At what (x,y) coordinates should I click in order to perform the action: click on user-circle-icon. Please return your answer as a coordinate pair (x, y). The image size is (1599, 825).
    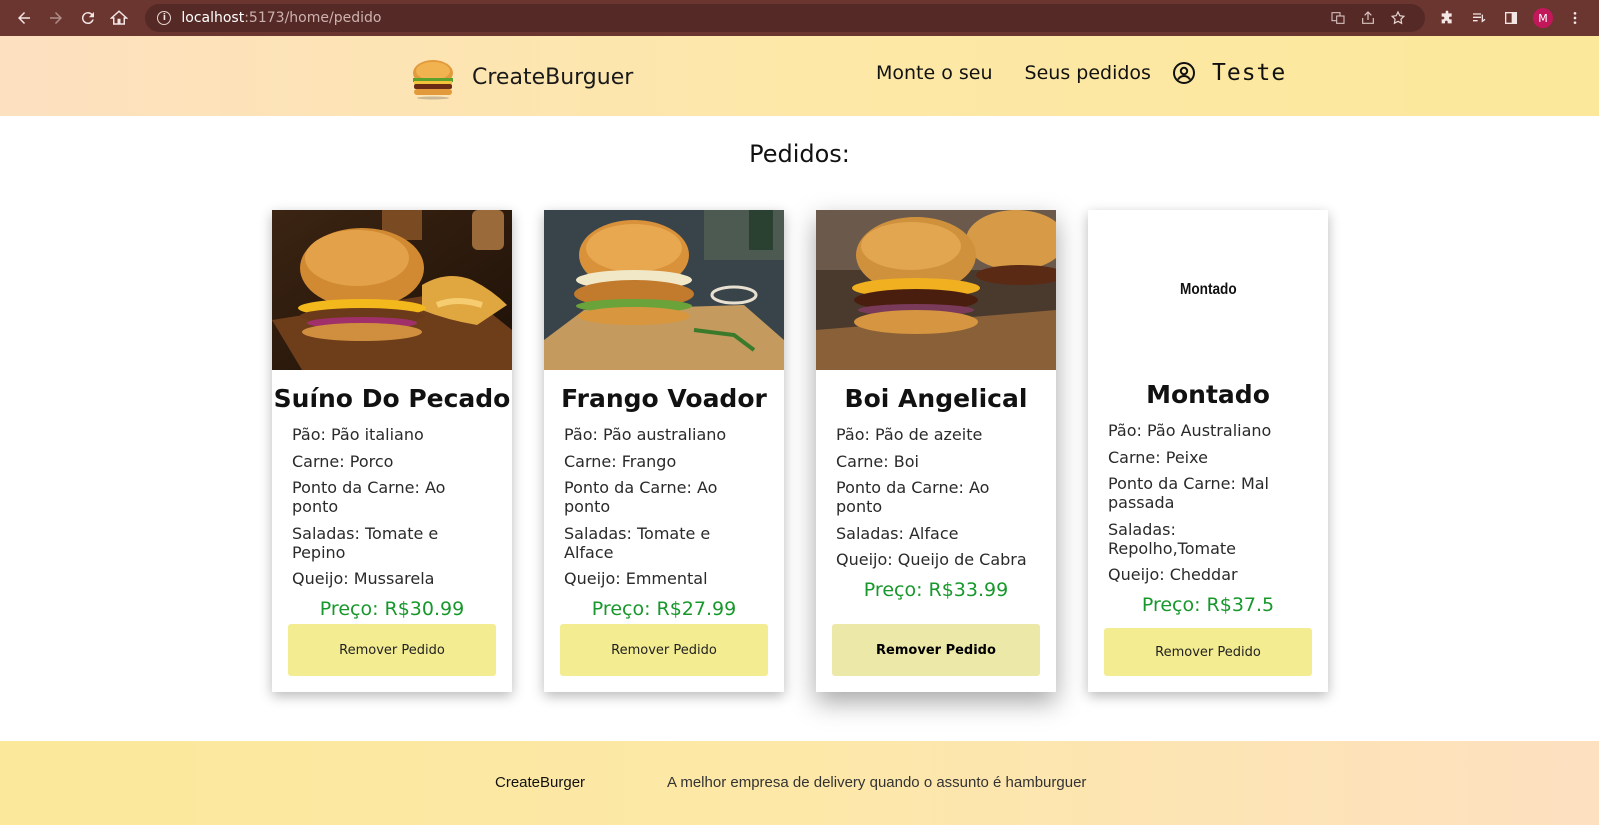
    Looking at the image, I should click on (1184, 73).